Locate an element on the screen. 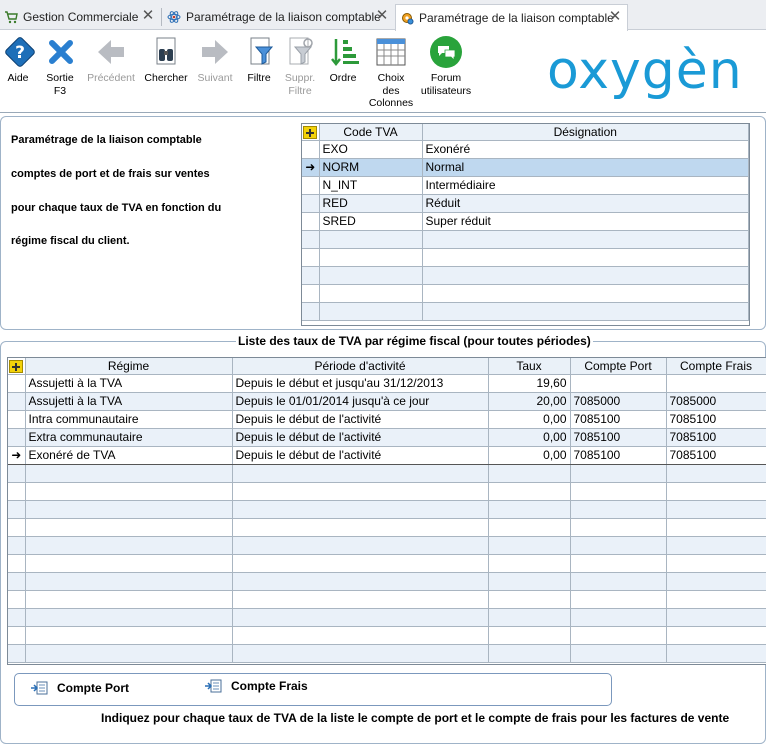 This screenshot has width=766, height=745. compte-frais-button: Compte Frais is located at coordinates (256, 686).